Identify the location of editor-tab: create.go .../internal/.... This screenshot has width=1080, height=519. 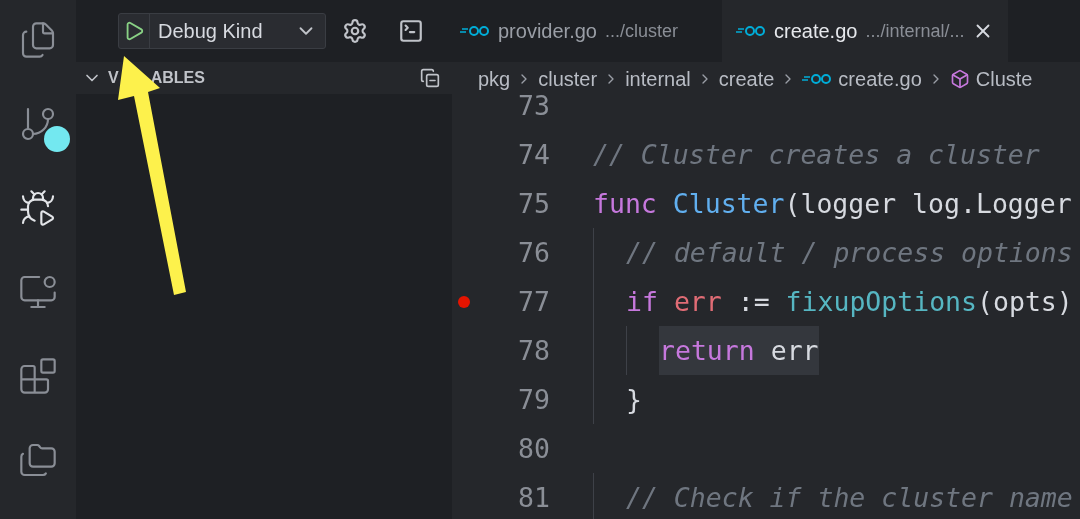
(865, 31).